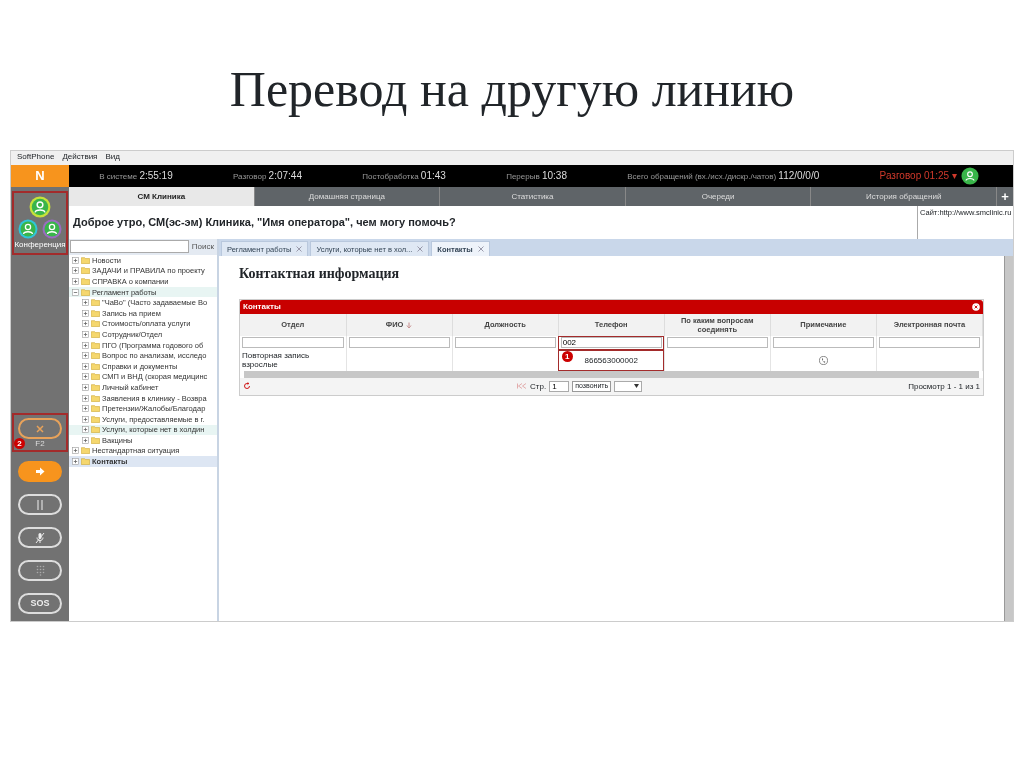  I want to click on status-item: Всего обращений (вх./исх./дискр./чатов) 112/0/0/0, so click(723, 176).